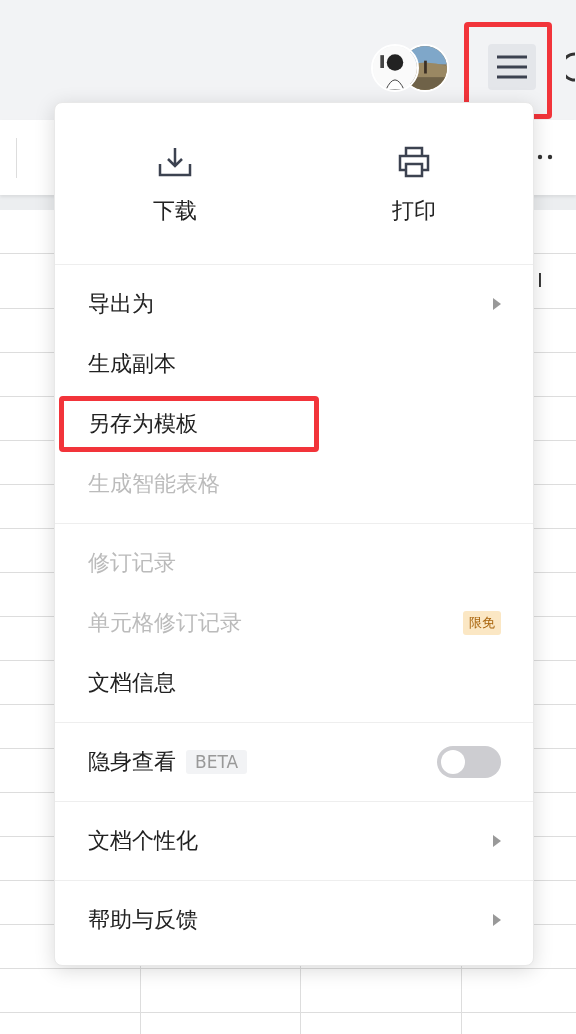  Describe the element at coordinates (482, 623) in the screenshot. I see `free-badge: 限免` at that location.